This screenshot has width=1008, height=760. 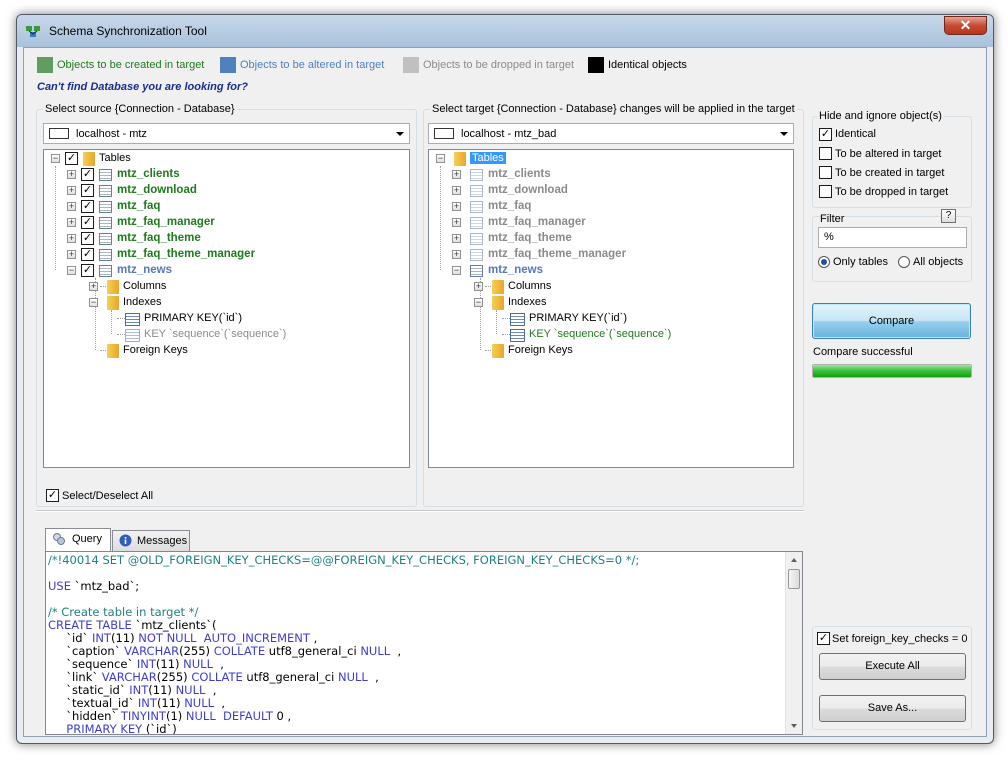 What do you see at coordinates (139, 206) in the screenshot?
I see `table-label: mtz_faq` at bounding box center [139, 206].